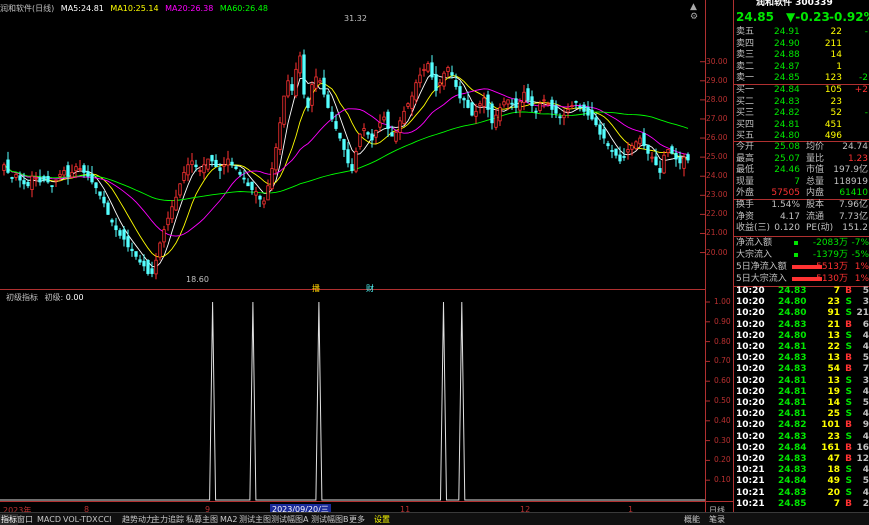  Describe the element at coordinates (22, 297) in the screenshot. I see `indicator-title: 初级指标` at that location.